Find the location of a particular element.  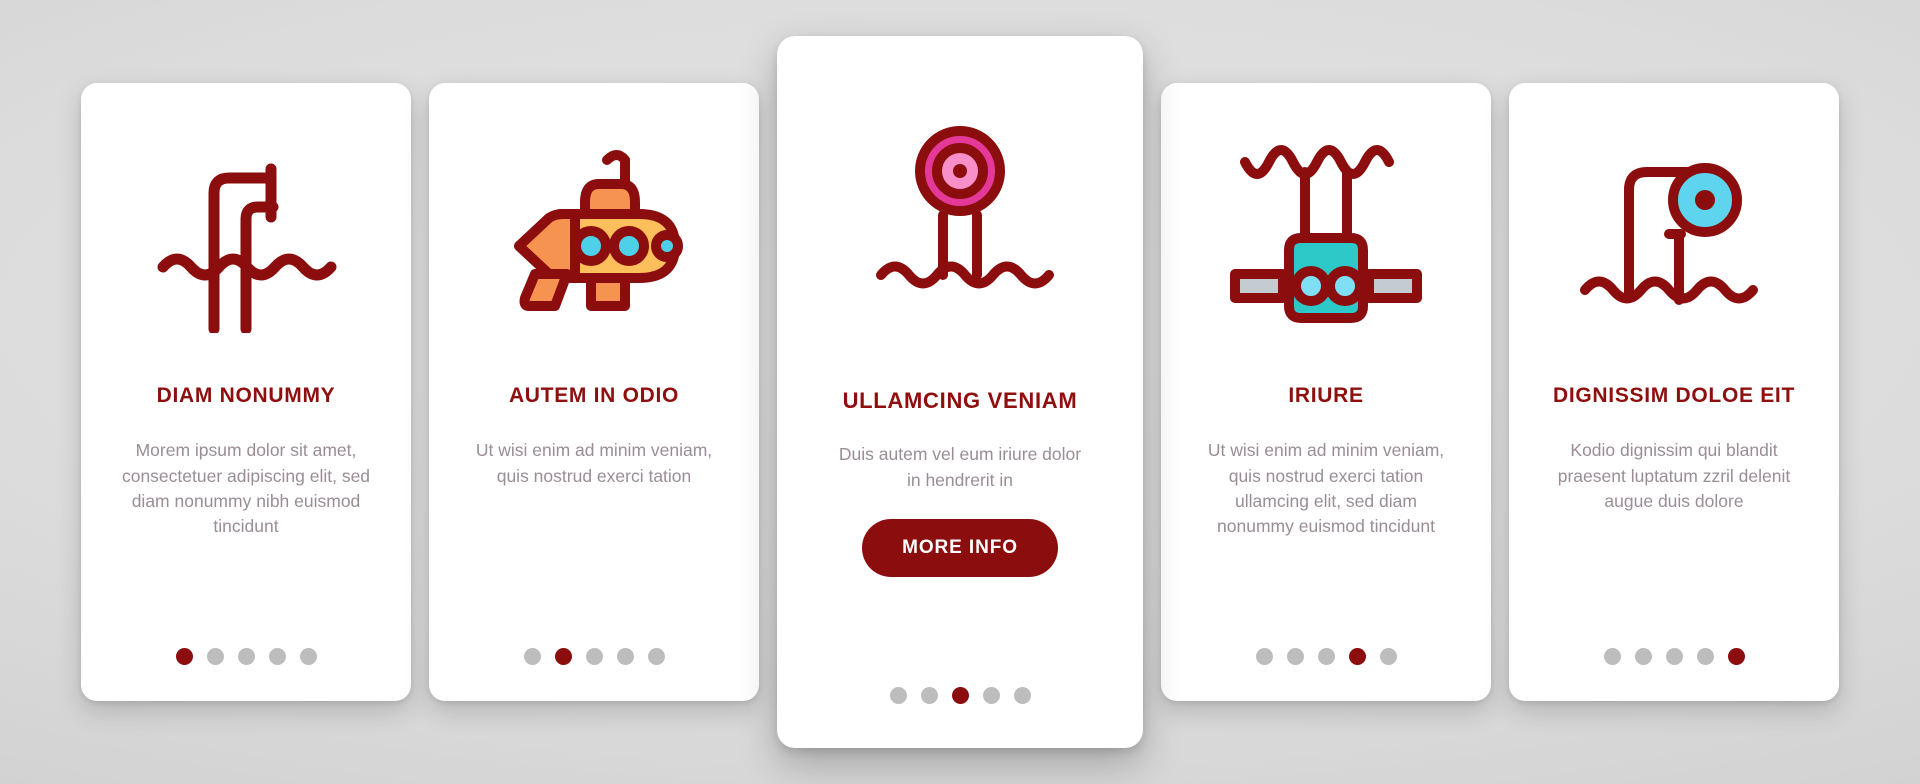

periscope-above-water-icon is located at coordinates (246, 233).